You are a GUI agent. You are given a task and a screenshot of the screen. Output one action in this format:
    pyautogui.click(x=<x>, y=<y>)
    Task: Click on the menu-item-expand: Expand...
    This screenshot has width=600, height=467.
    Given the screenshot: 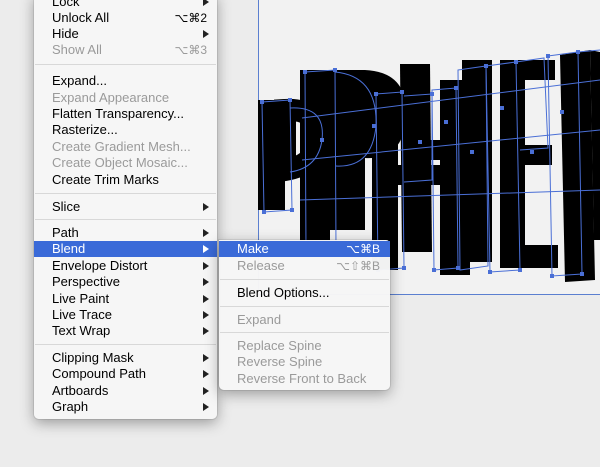 What is the action you would take?
    pyautogui.click(x=125, y=81)
    